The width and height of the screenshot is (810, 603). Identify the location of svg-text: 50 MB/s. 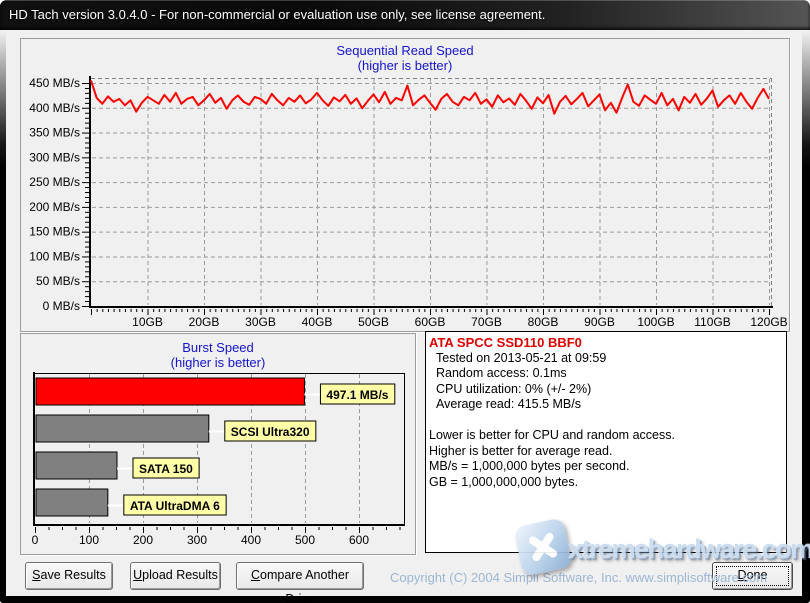
(58, 281).